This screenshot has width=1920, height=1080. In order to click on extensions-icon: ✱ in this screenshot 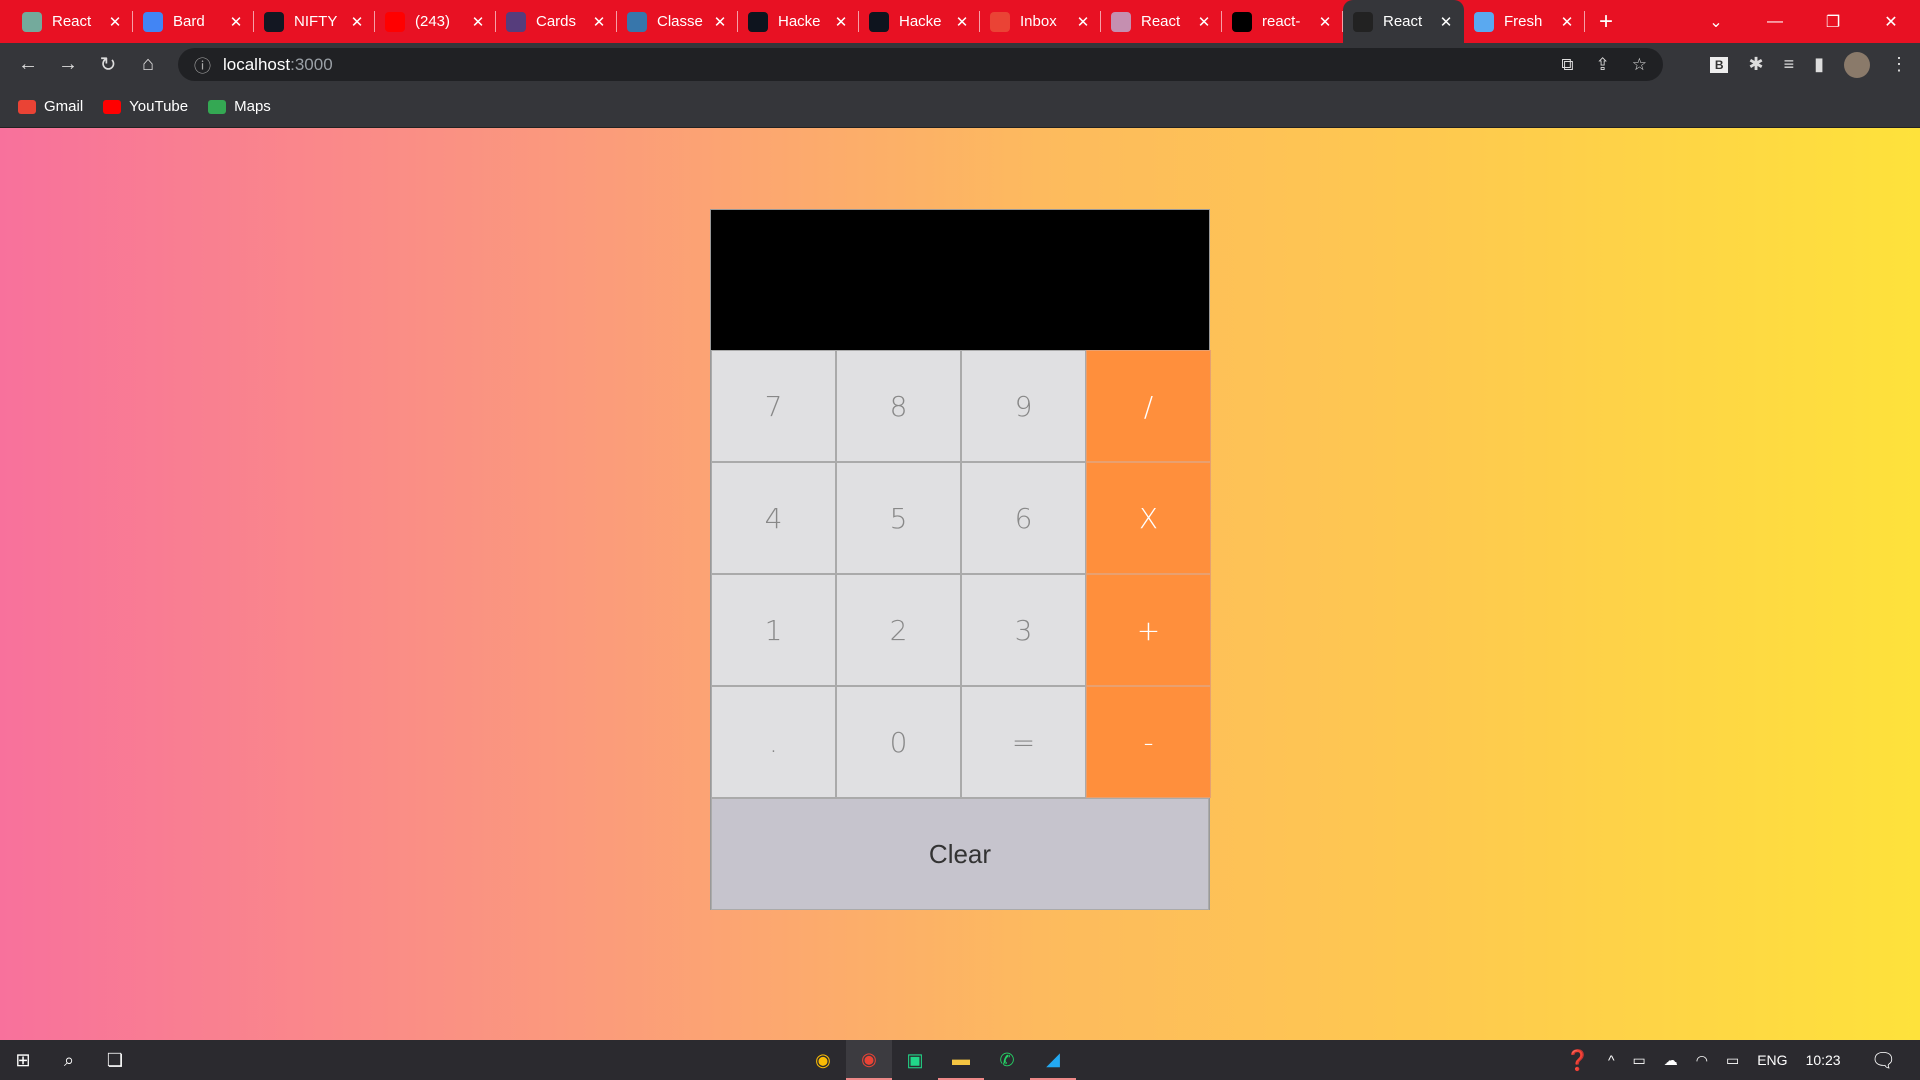, I will do `click(1755, 64)`.